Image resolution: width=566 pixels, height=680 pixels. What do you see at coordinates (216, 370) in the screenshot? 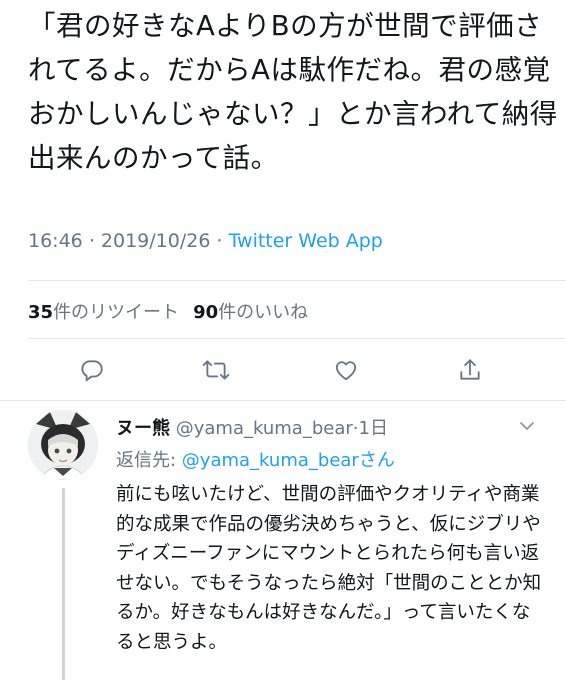
I see `retweet-icon` at bounding box center [216, 370].